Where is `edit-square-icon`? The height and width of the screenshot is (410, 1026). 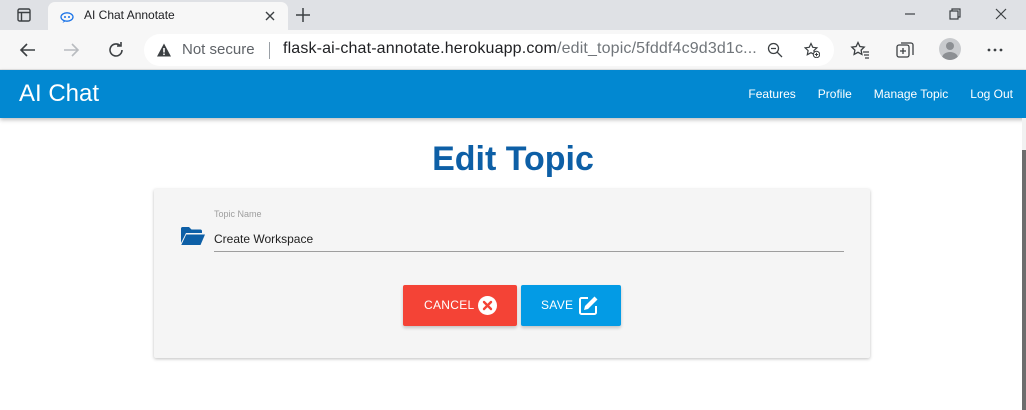 edit-square-icon is located at coordinates (588, 305).